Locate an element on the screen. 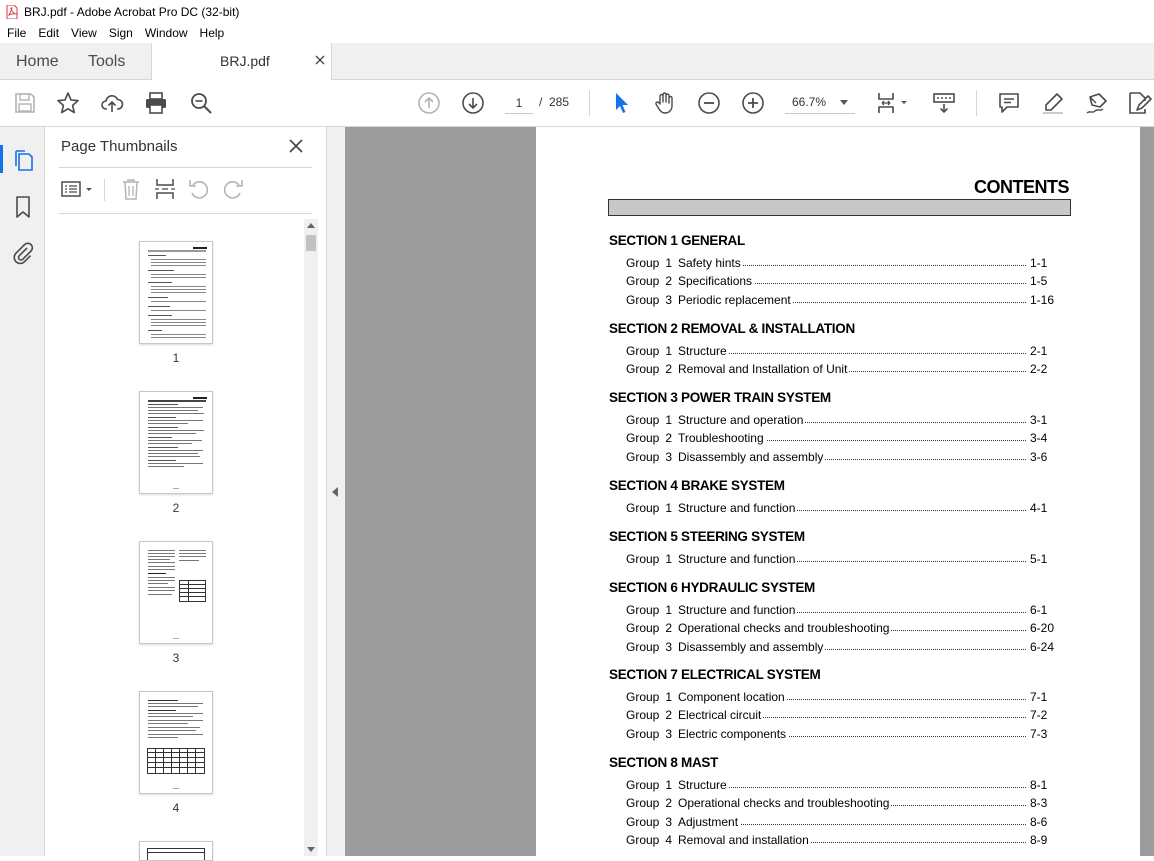 The width and height of the screenshot is (1154, 861). thumbnail-options-icon is located at coordinates (78, 189).